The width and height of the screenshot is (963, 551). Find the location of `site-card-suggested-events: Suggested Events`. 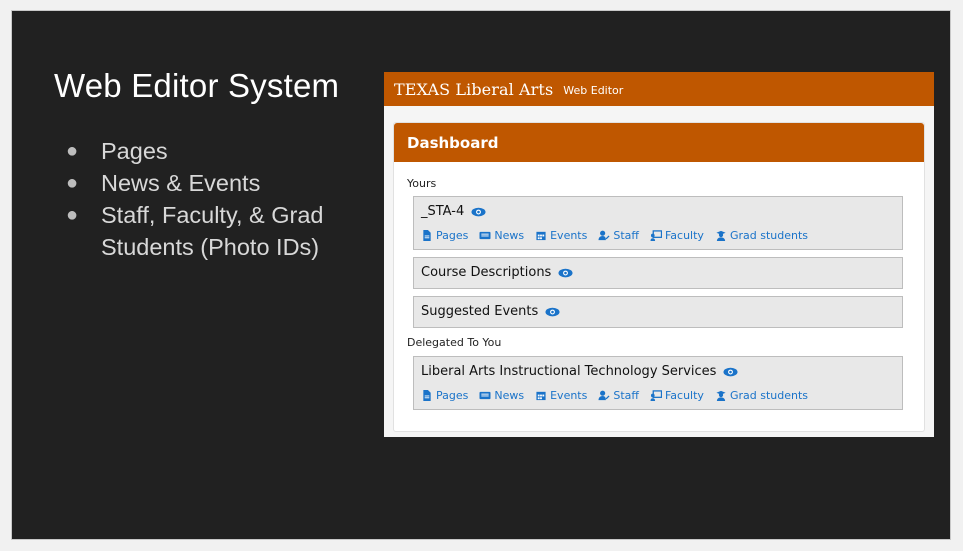

site-card-suggested-events: Suggested Events is located at coordinates (658, 312).